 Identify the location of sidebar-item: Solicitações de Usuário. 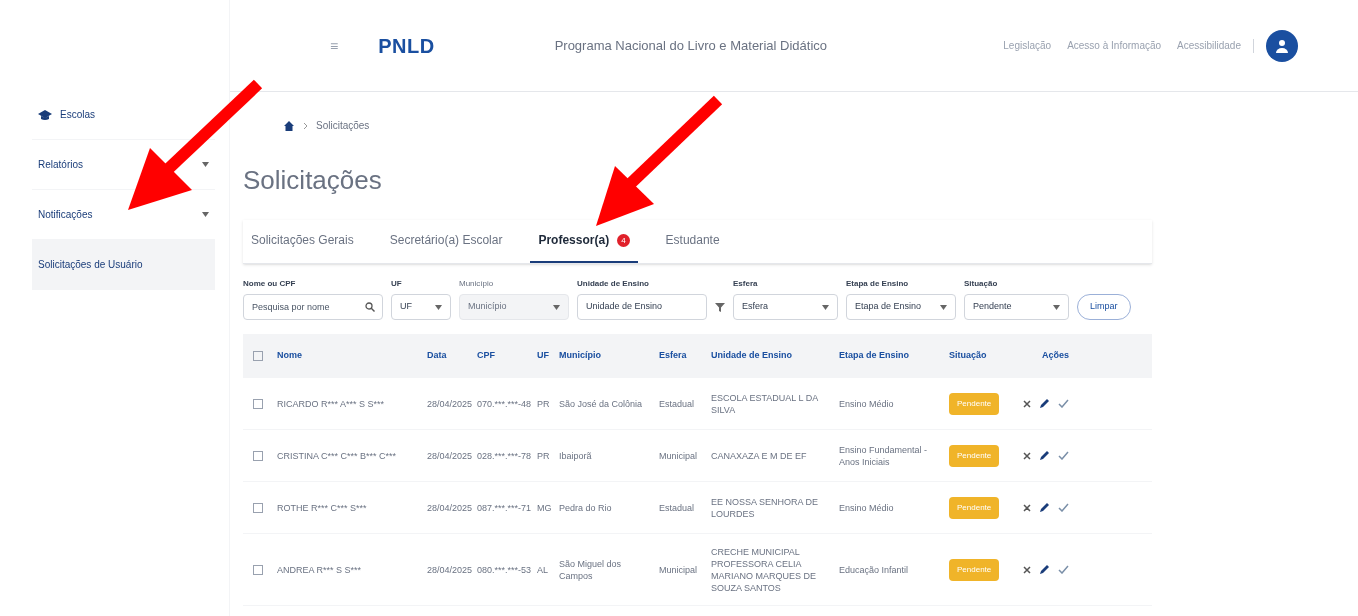
(123, 265).